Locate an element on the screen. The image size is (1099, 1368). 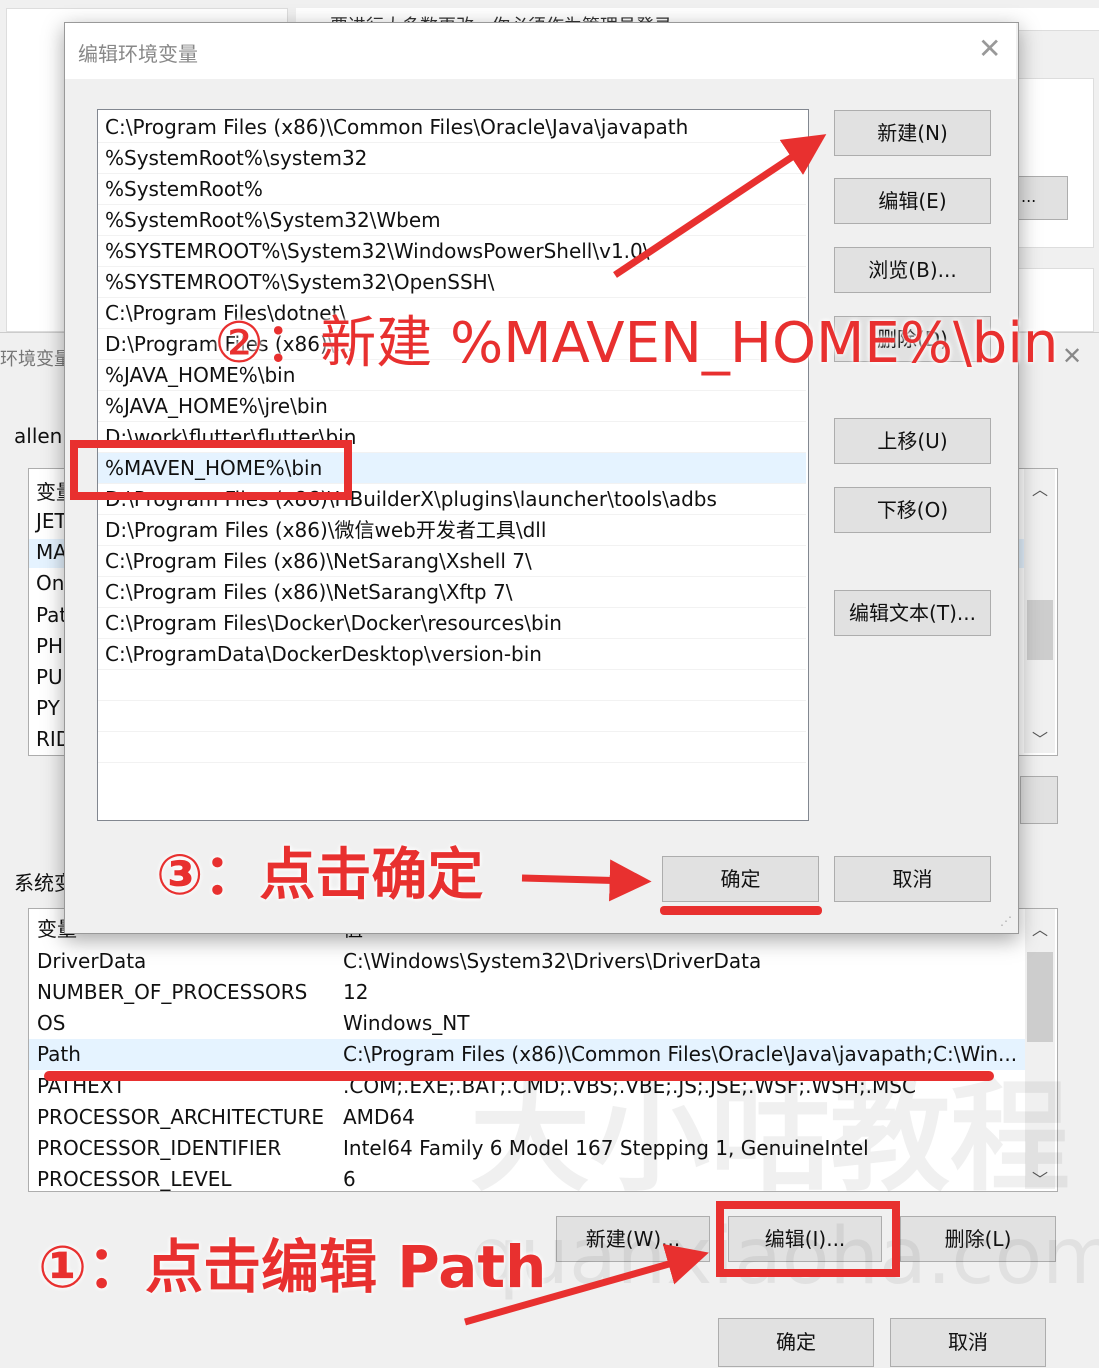
annotation-step1: ①：点击编辑 Path is located at coordinates (292, 1267).